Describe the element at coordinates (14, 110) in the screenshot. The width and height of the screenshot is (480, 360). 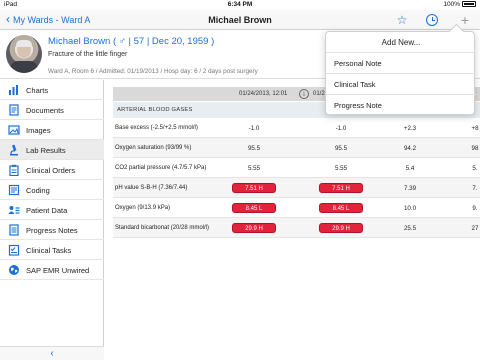
I see `document-icon` at that location.